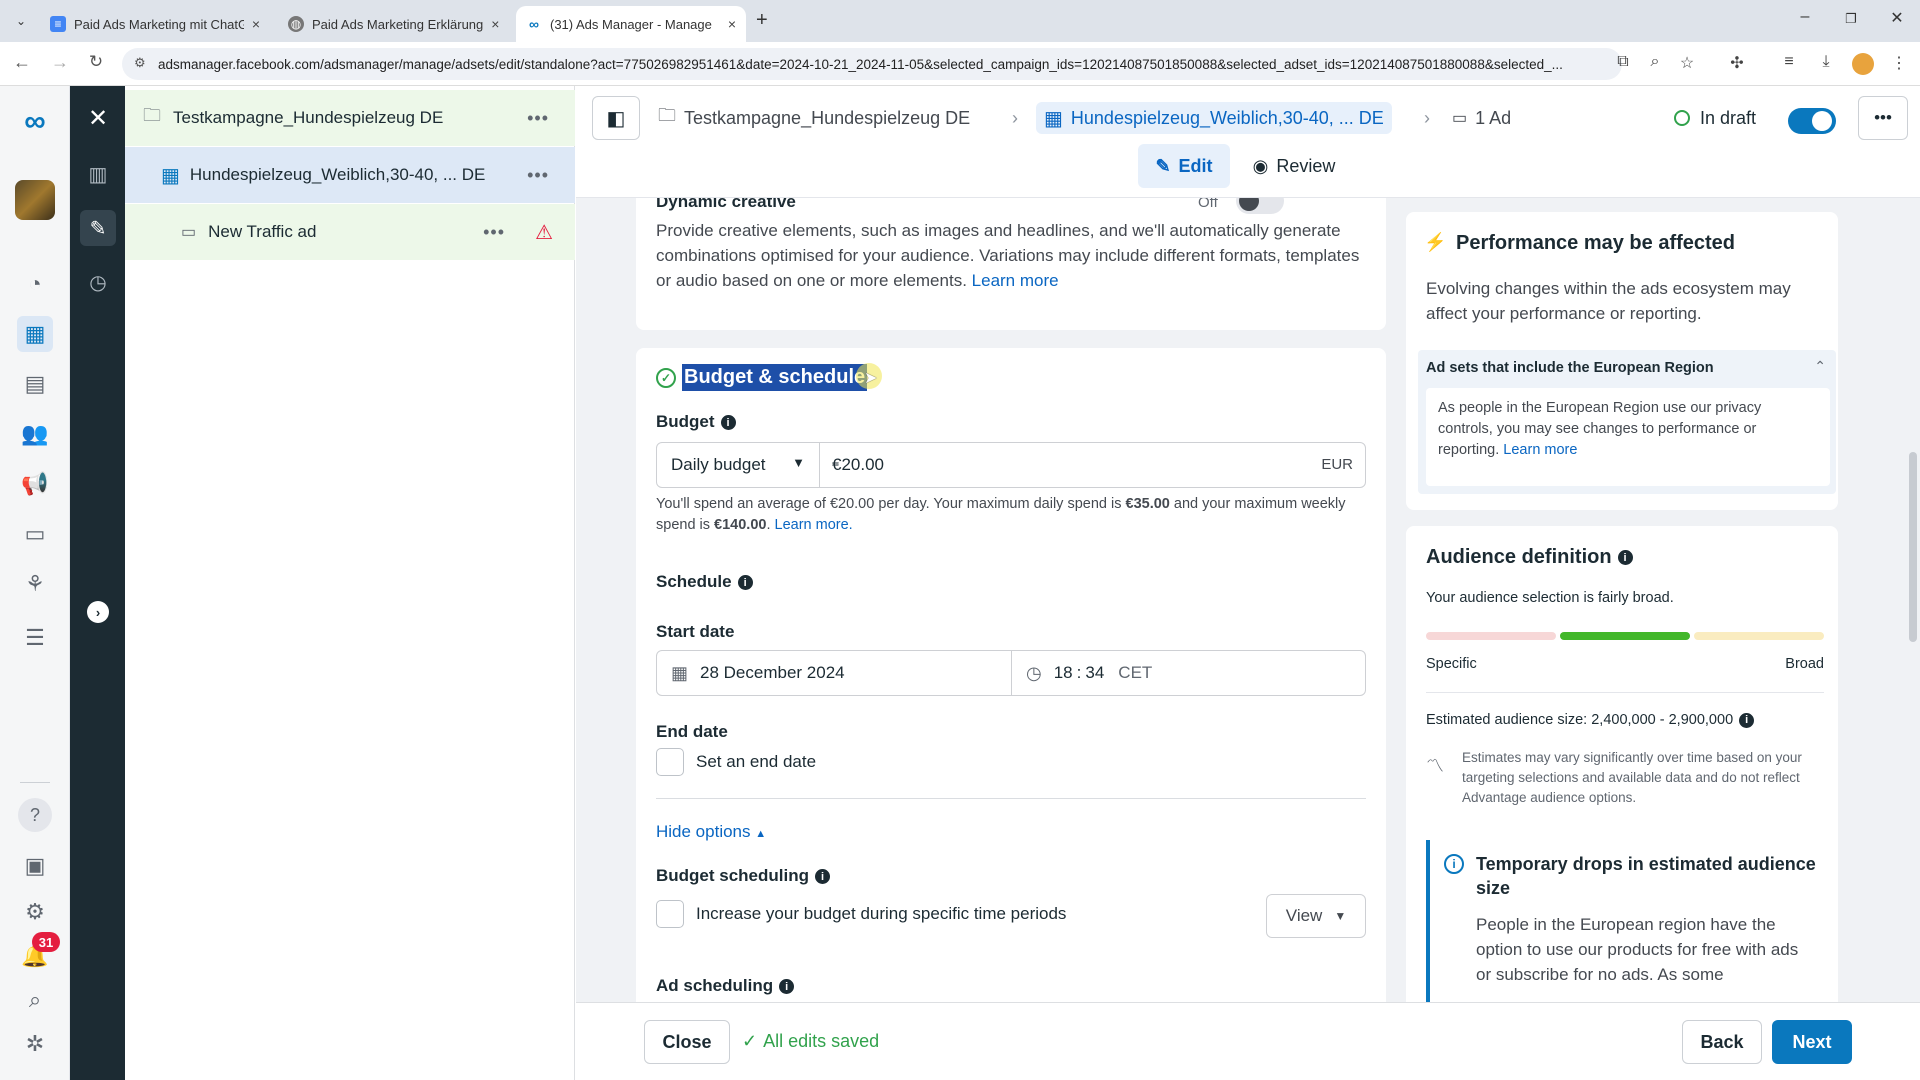  What do you see at coordinates (35, 434) in the screenshot?
I see `audiences-icon: 👥` at bounding box center [35, 434].